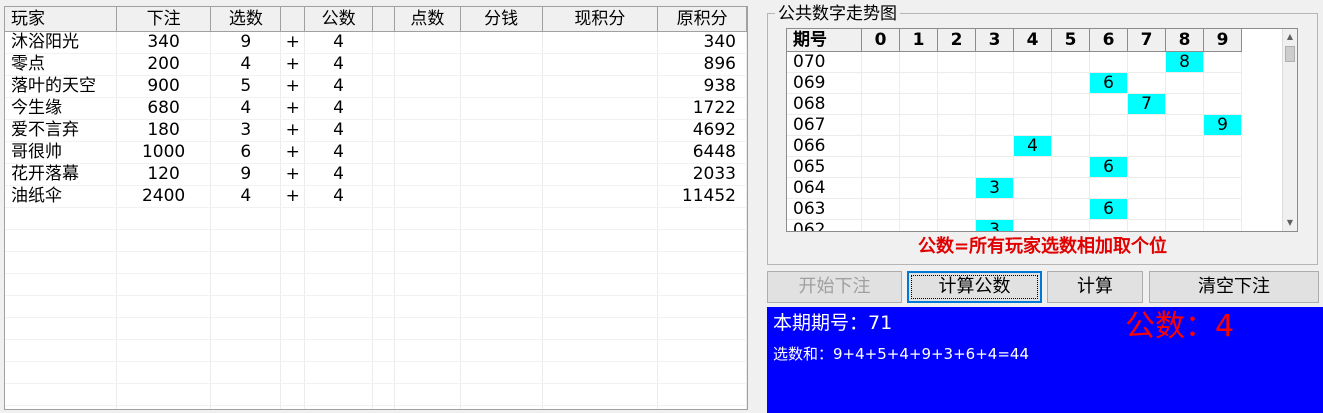 This screenshot has height=413, width=1323. Describe the element at coordinates (1014, 209) in the screenshot. I see `trend-row: 063 6` at that location.